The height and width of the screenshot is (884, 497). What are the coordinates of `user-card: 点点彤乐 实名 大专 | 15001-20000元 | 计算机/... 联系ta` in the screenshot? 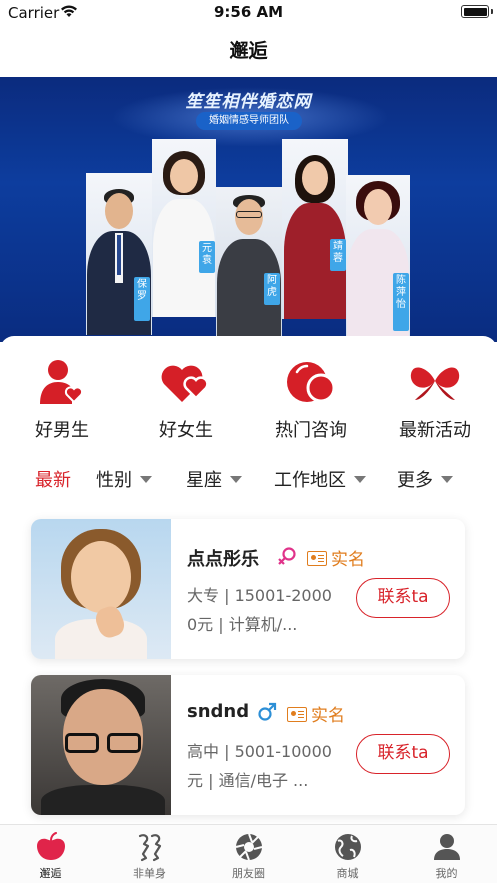 It's located at (248, 589).